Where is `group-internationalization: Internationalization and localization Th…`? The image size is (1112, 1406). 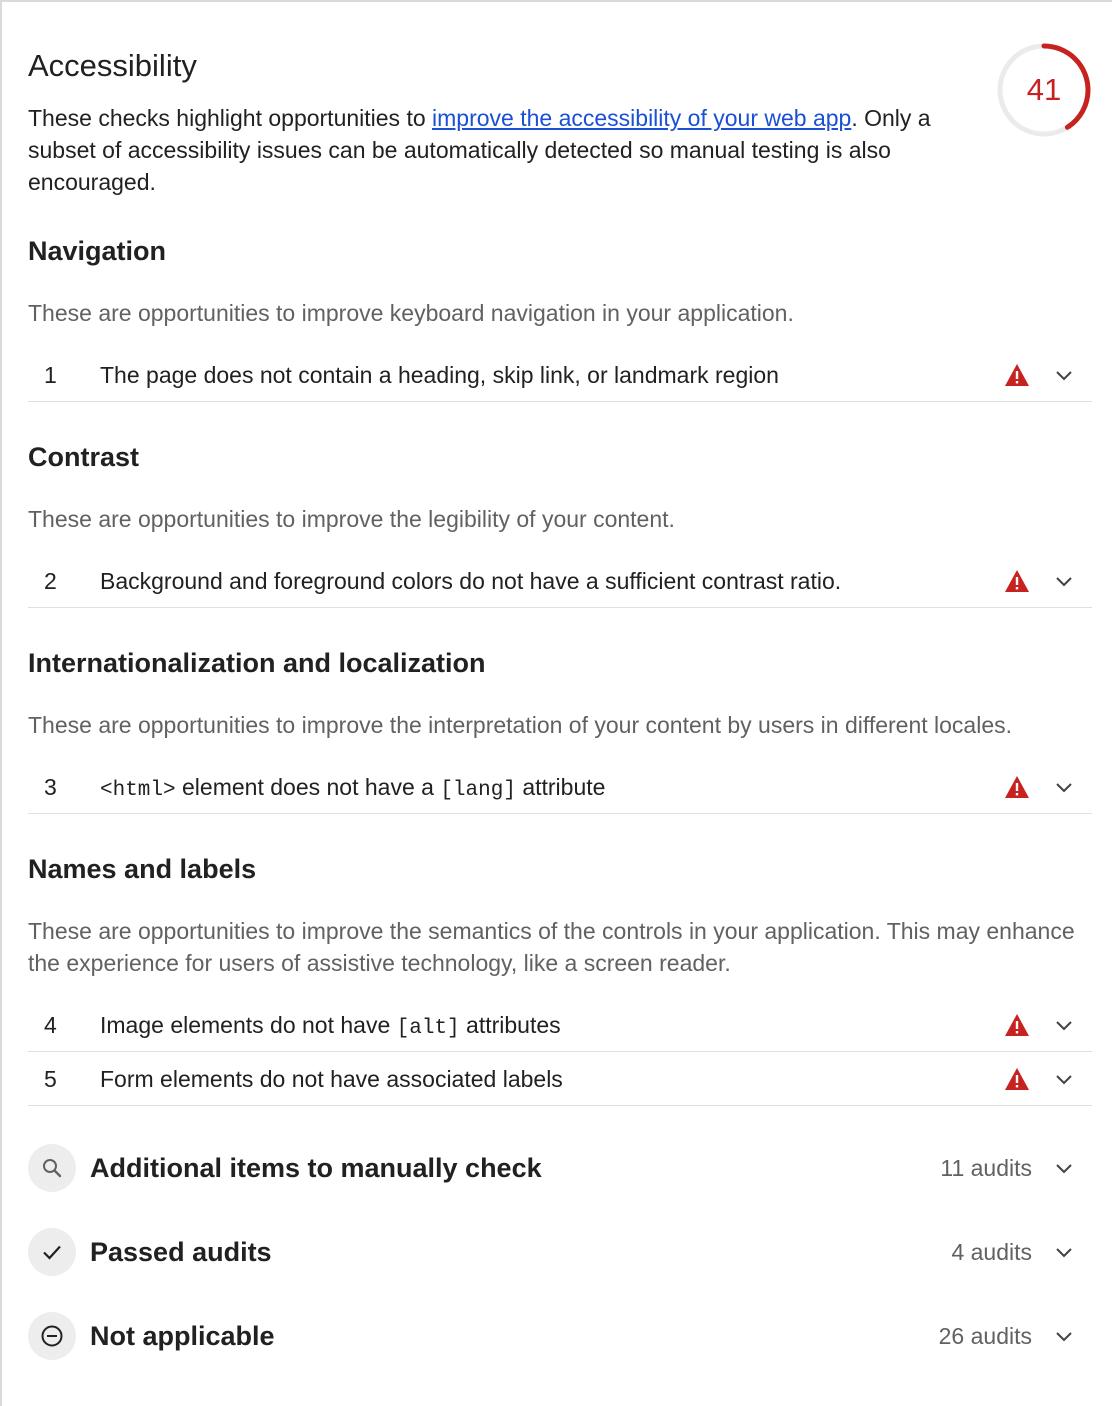 group-internationalization: Internationalization and localization Th… is located at coordinates (560, 694).